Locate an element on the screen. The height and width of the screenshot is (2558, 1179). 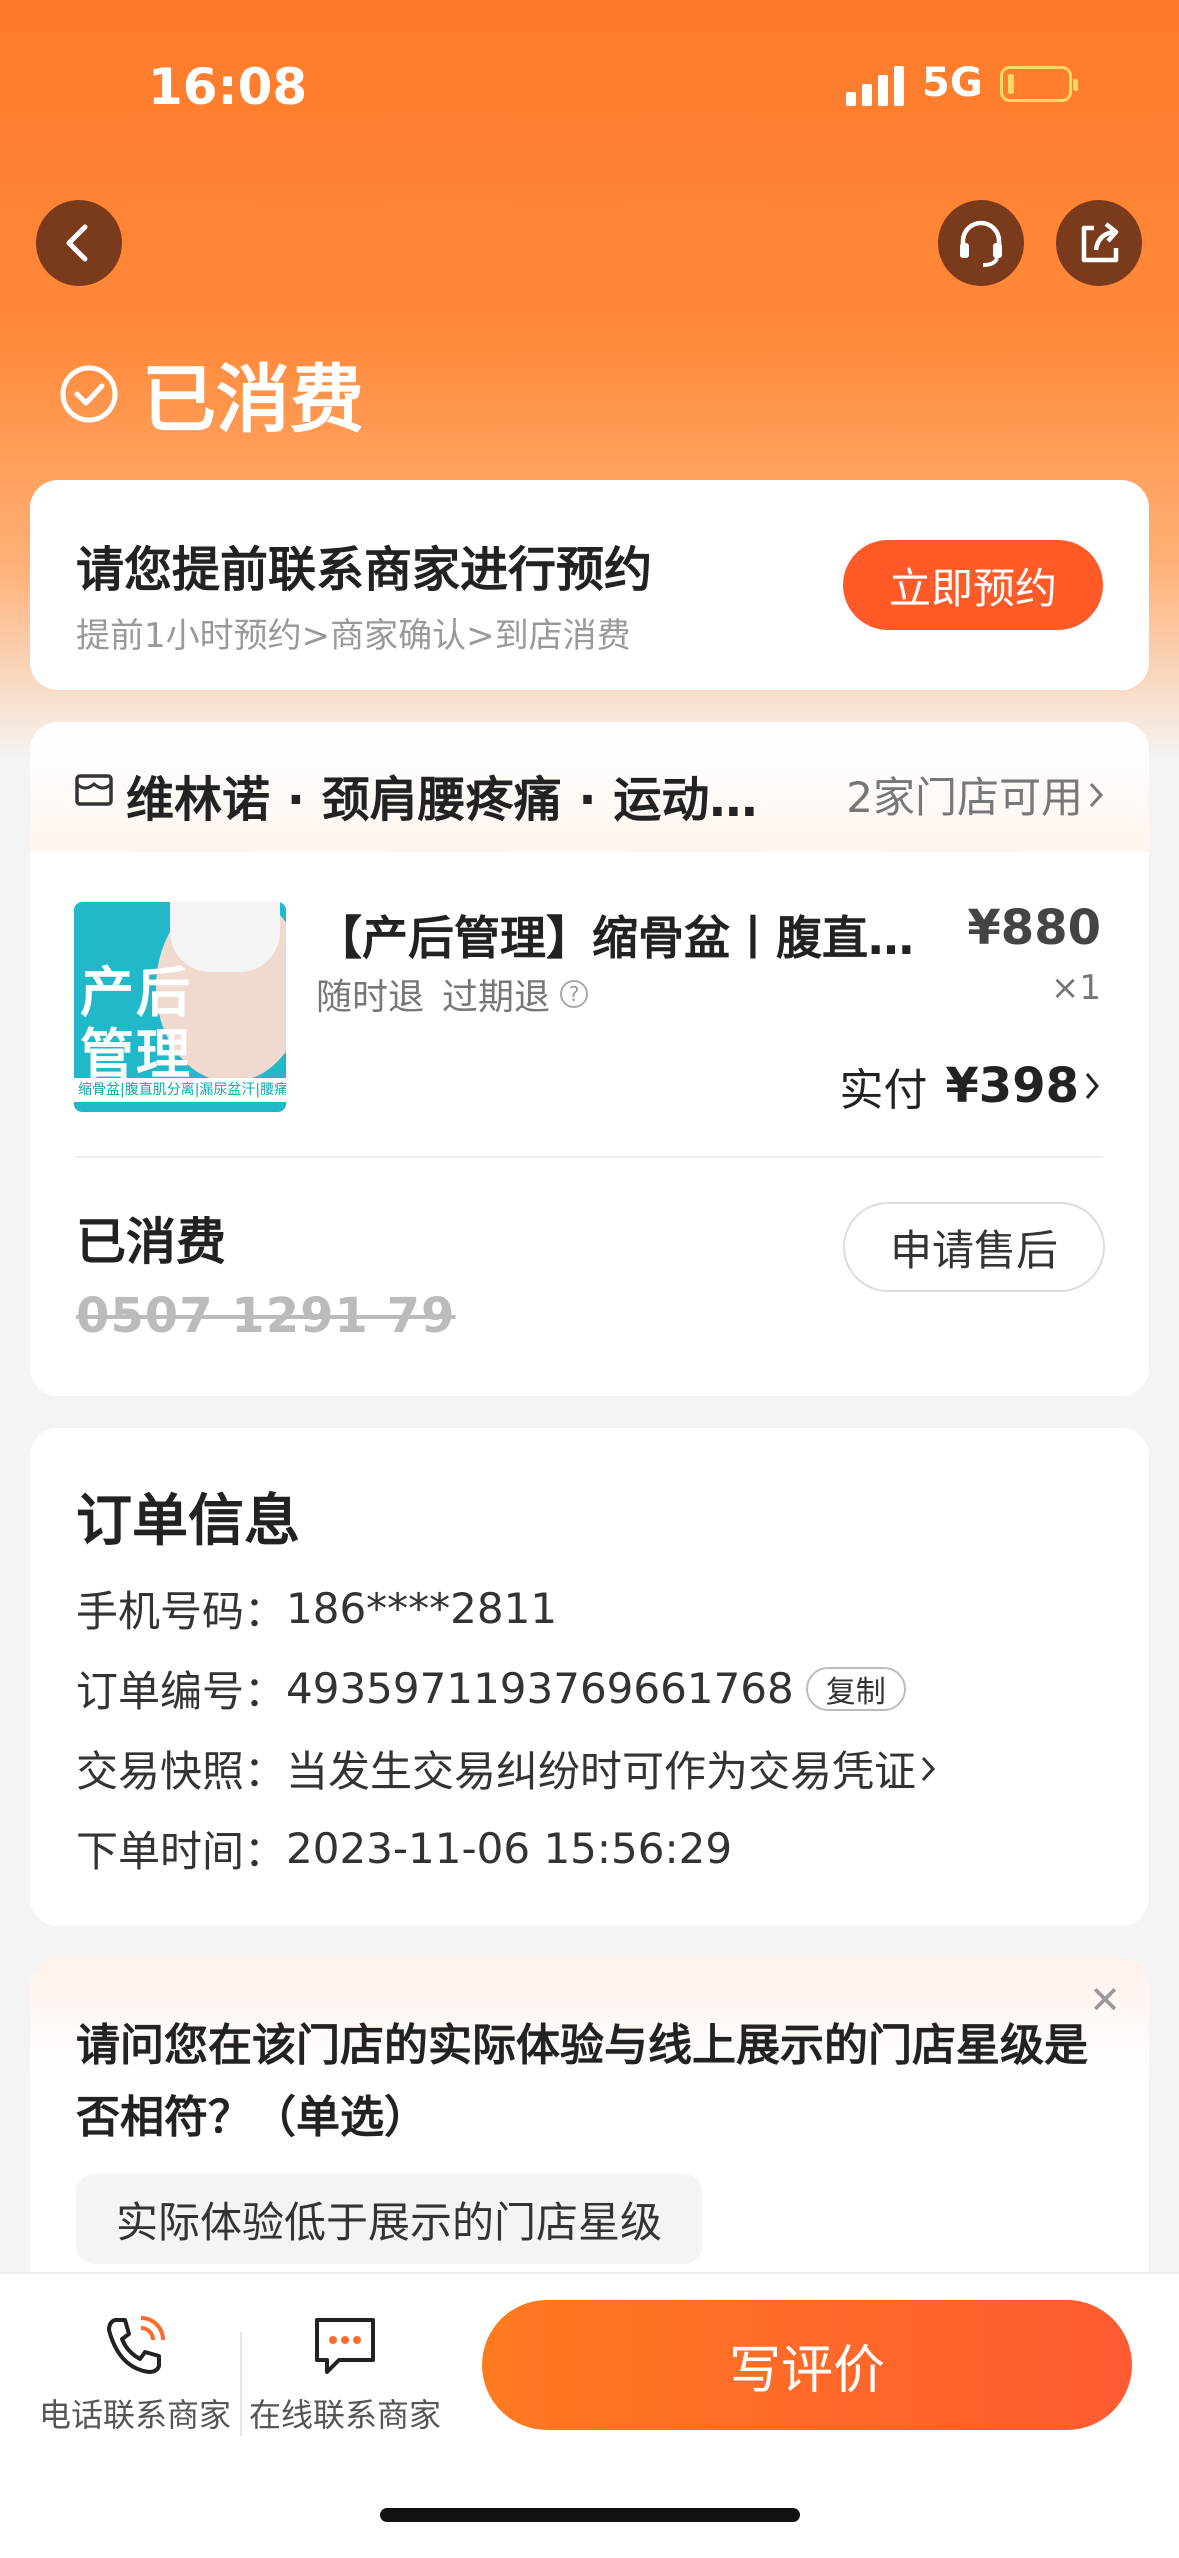
write-review-button: 写评价 is located at coordinates (807, 2365).